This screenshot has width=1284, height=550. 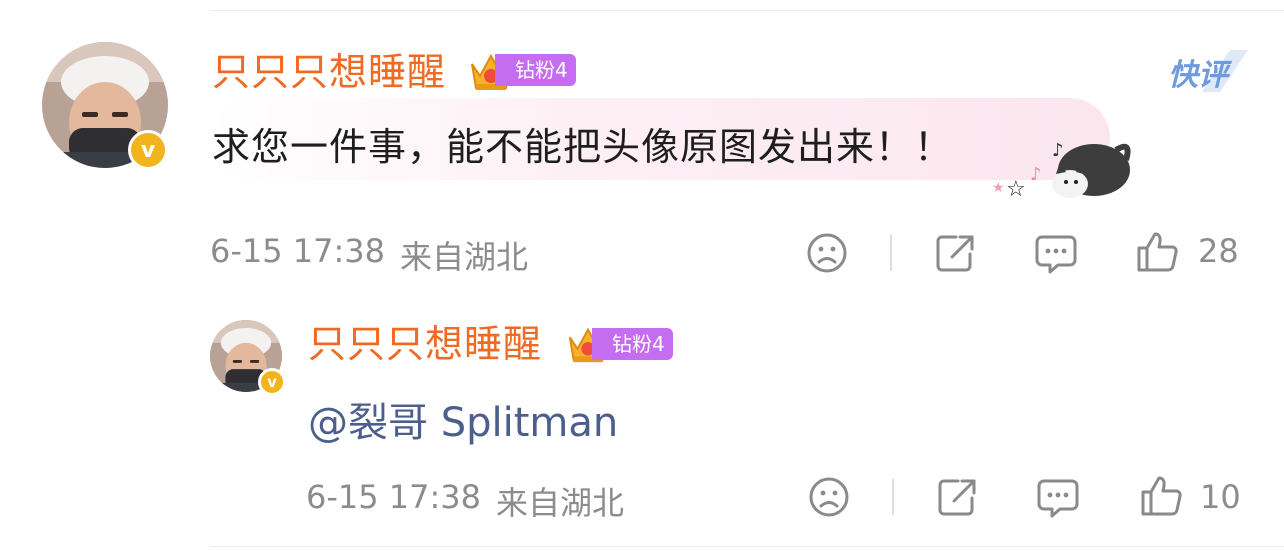 What do you see at coordinates (535, 70) in the screenshot?
I see `fan-badge: 钻粉4` at bounding box center [535, 70].